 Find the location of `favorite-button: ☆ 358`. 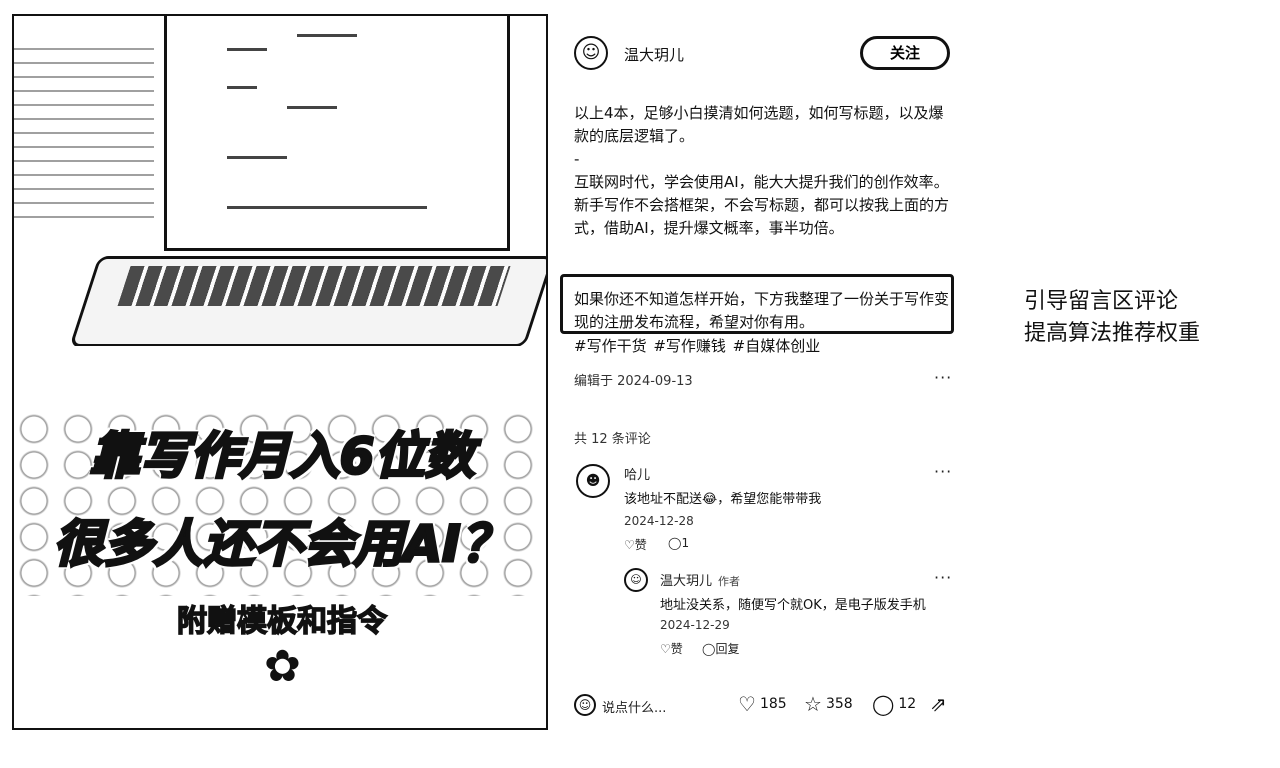

favorite-button: ☆ 358 is located at coordinates (828, 704).